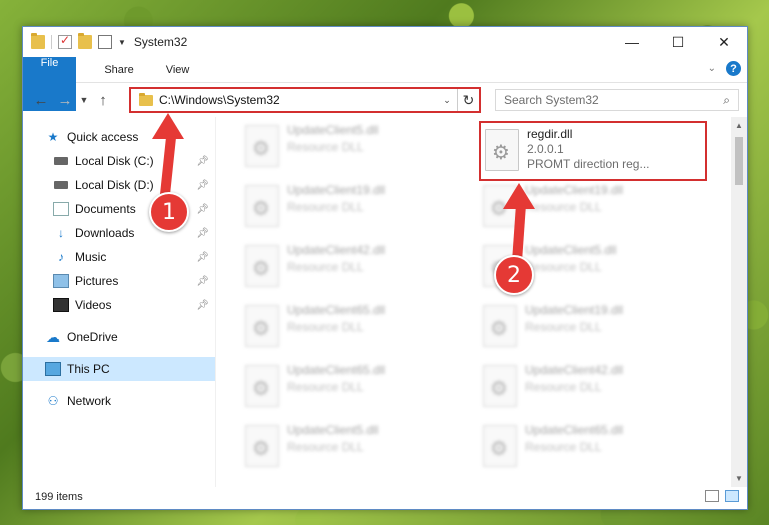 The width and height of the screenshot is (769, 525). Describe the element at coordinates (447, 100) in the screenshot. I see `address-dropdown-icon: ⌄` at that location.